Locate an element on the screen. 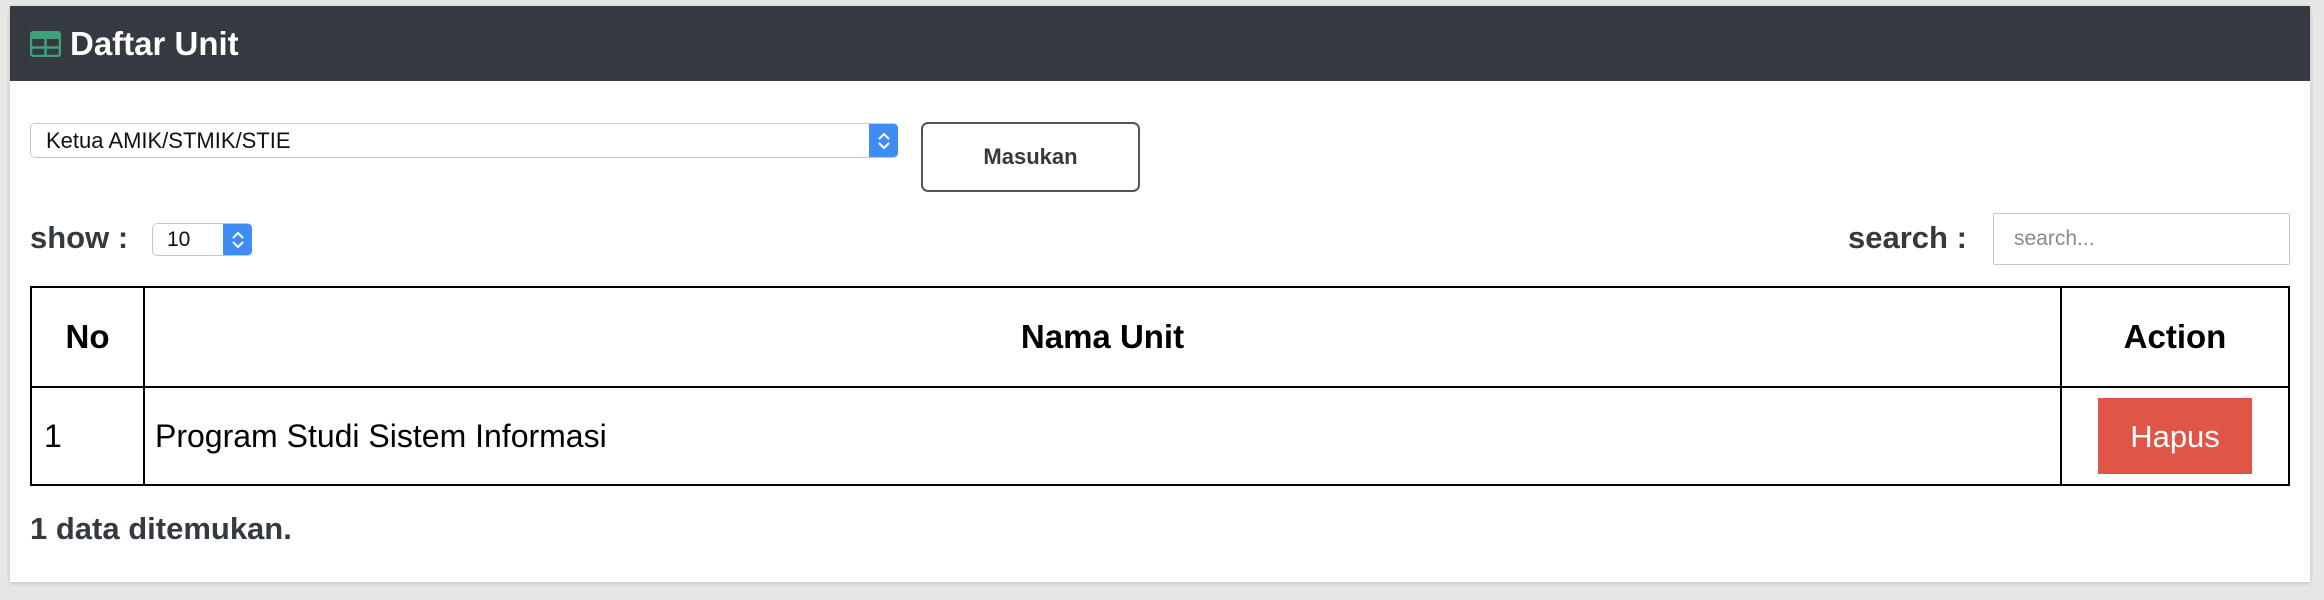  row-action-cell: Hapus is located at coordinates (2175, 436).